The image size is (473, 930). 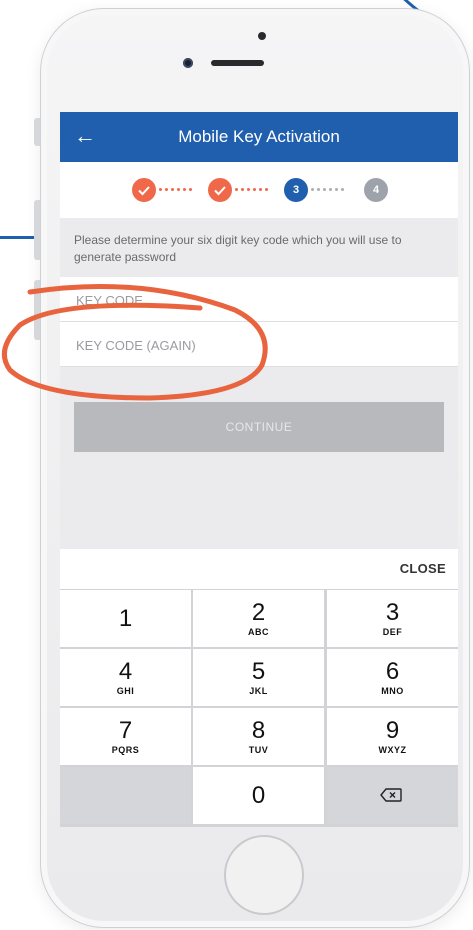 I want to click on step-indicator: 3 4, so click(x=259, y=190).